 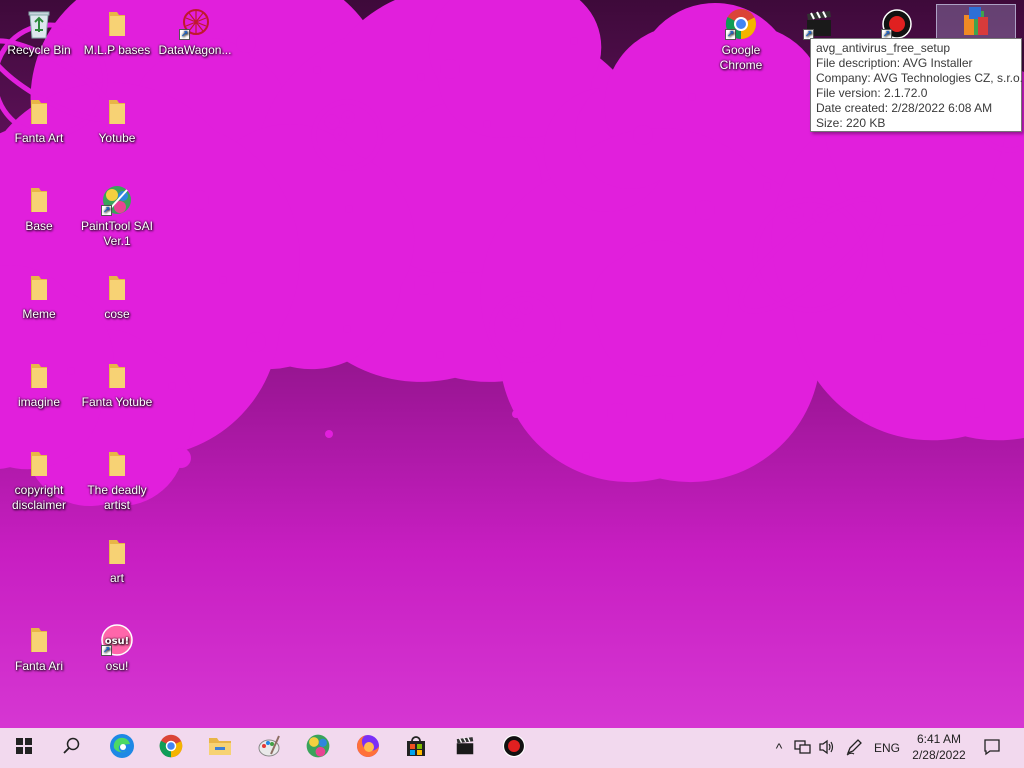 I want to click on desktop-icon-label: Meme, so click(x=39, y=314).